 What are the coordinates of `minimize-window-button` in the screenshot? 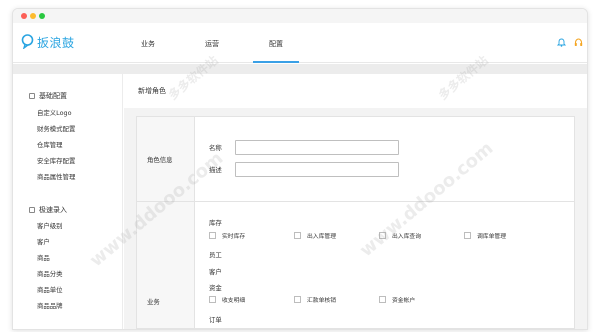 It's located at (33, 16).